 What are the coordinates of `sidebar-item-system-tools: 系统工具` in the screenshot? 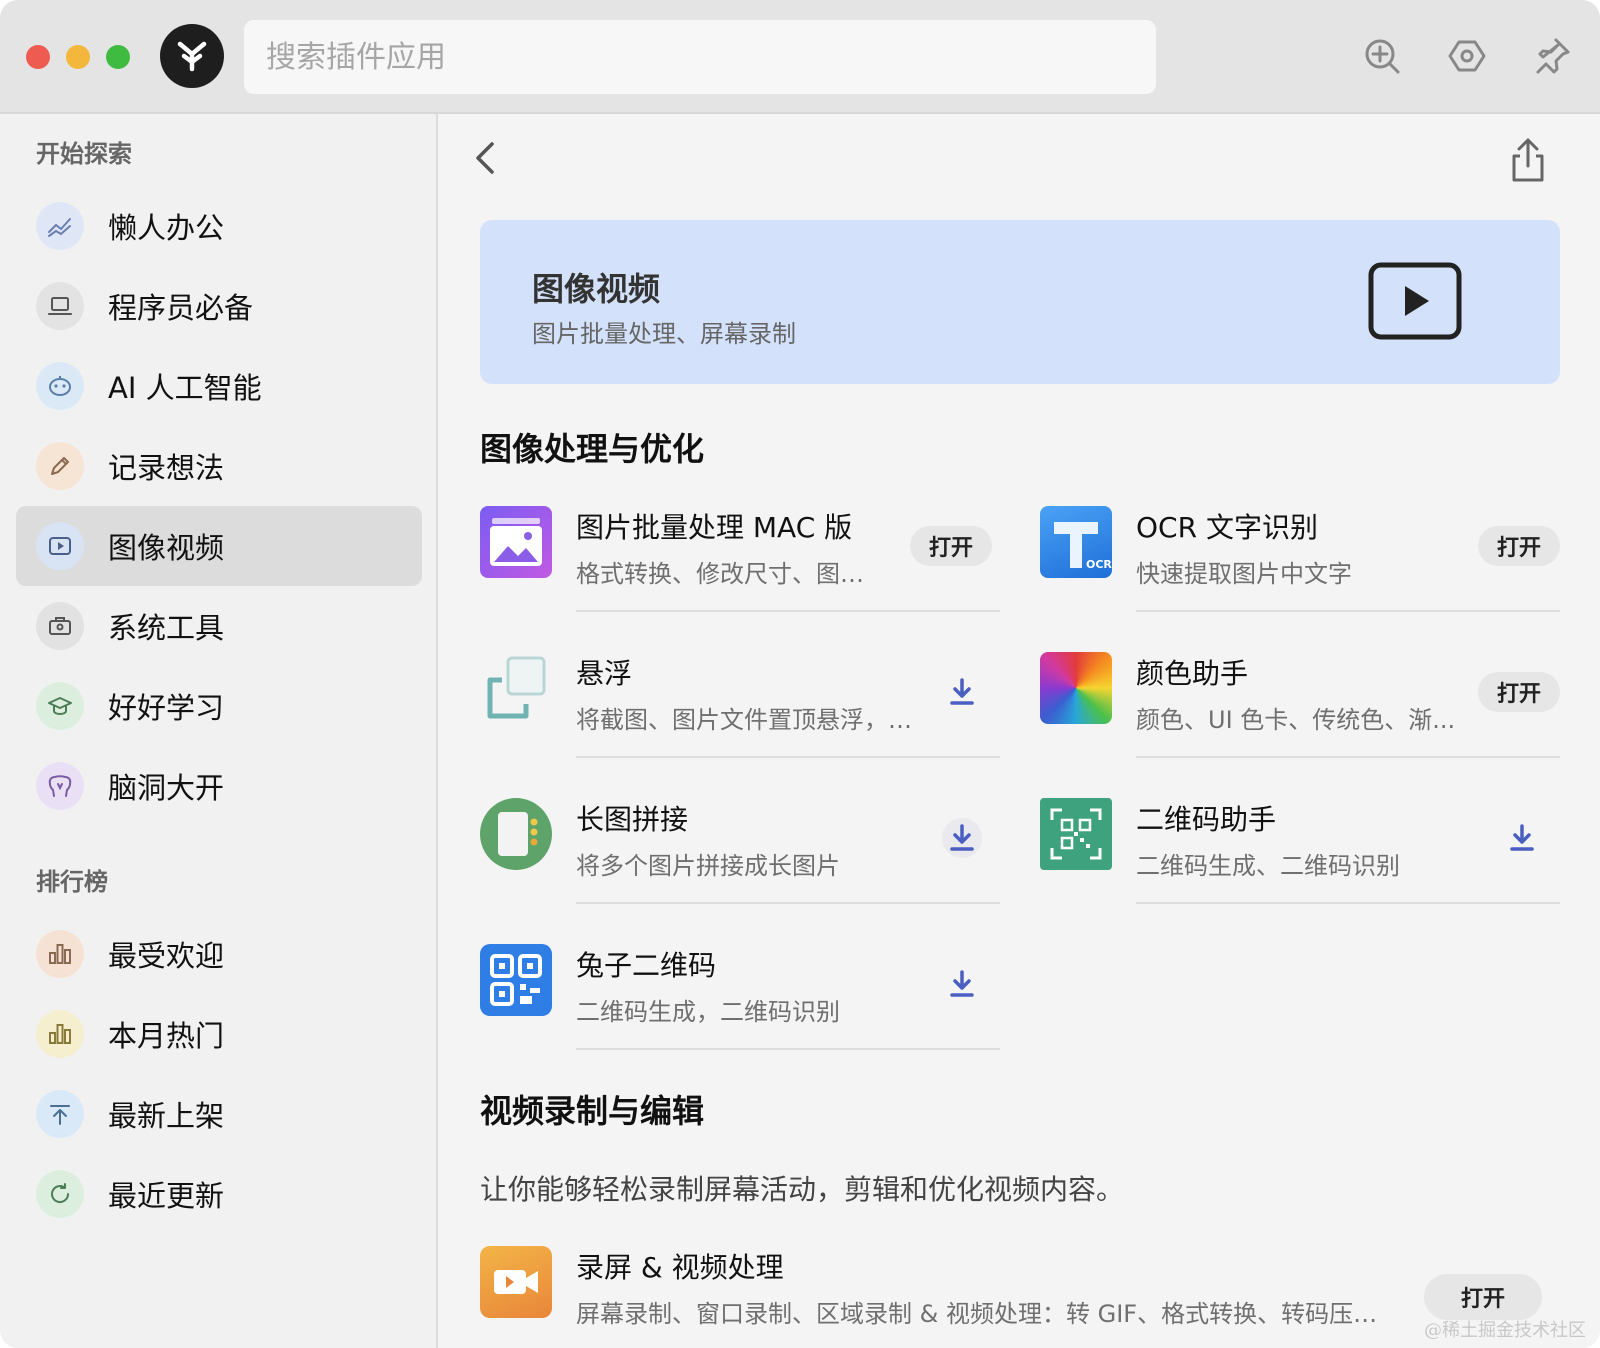 It's located at (219, 626).